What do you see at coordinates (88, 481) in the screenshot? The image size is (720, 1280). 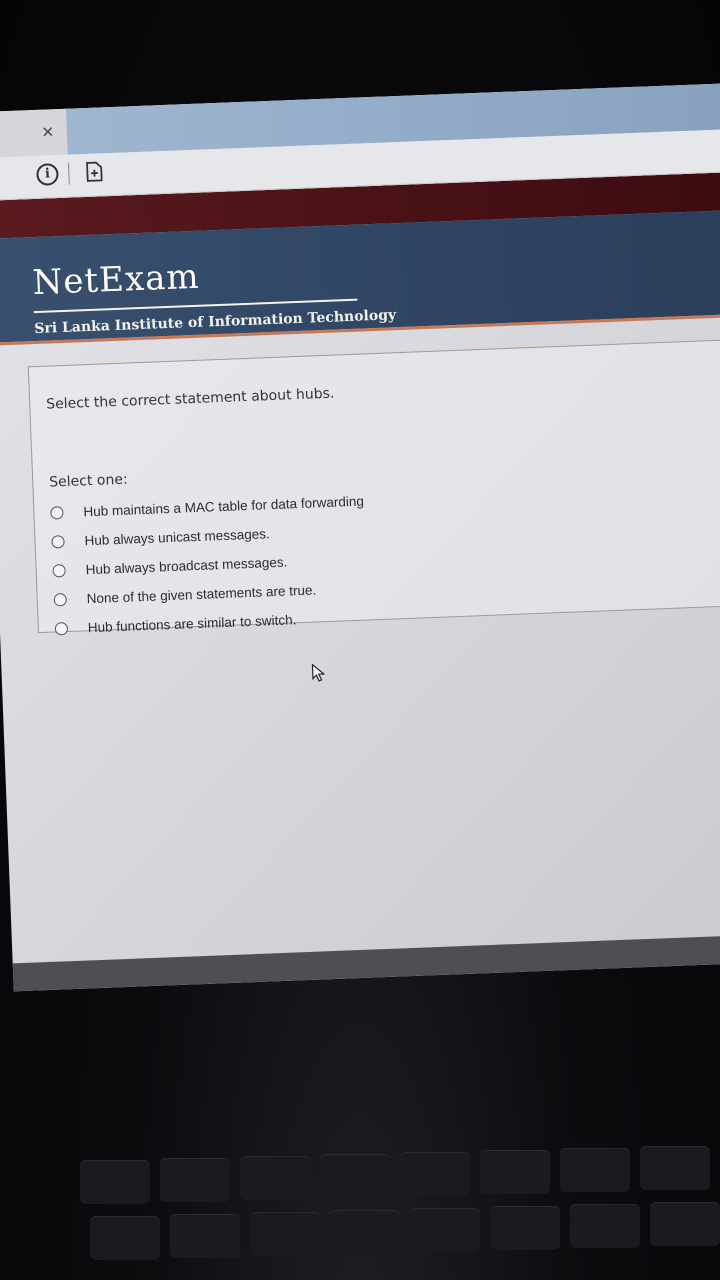 I see `select-one-prompt: Select one:` at bounding box center [88, 481].